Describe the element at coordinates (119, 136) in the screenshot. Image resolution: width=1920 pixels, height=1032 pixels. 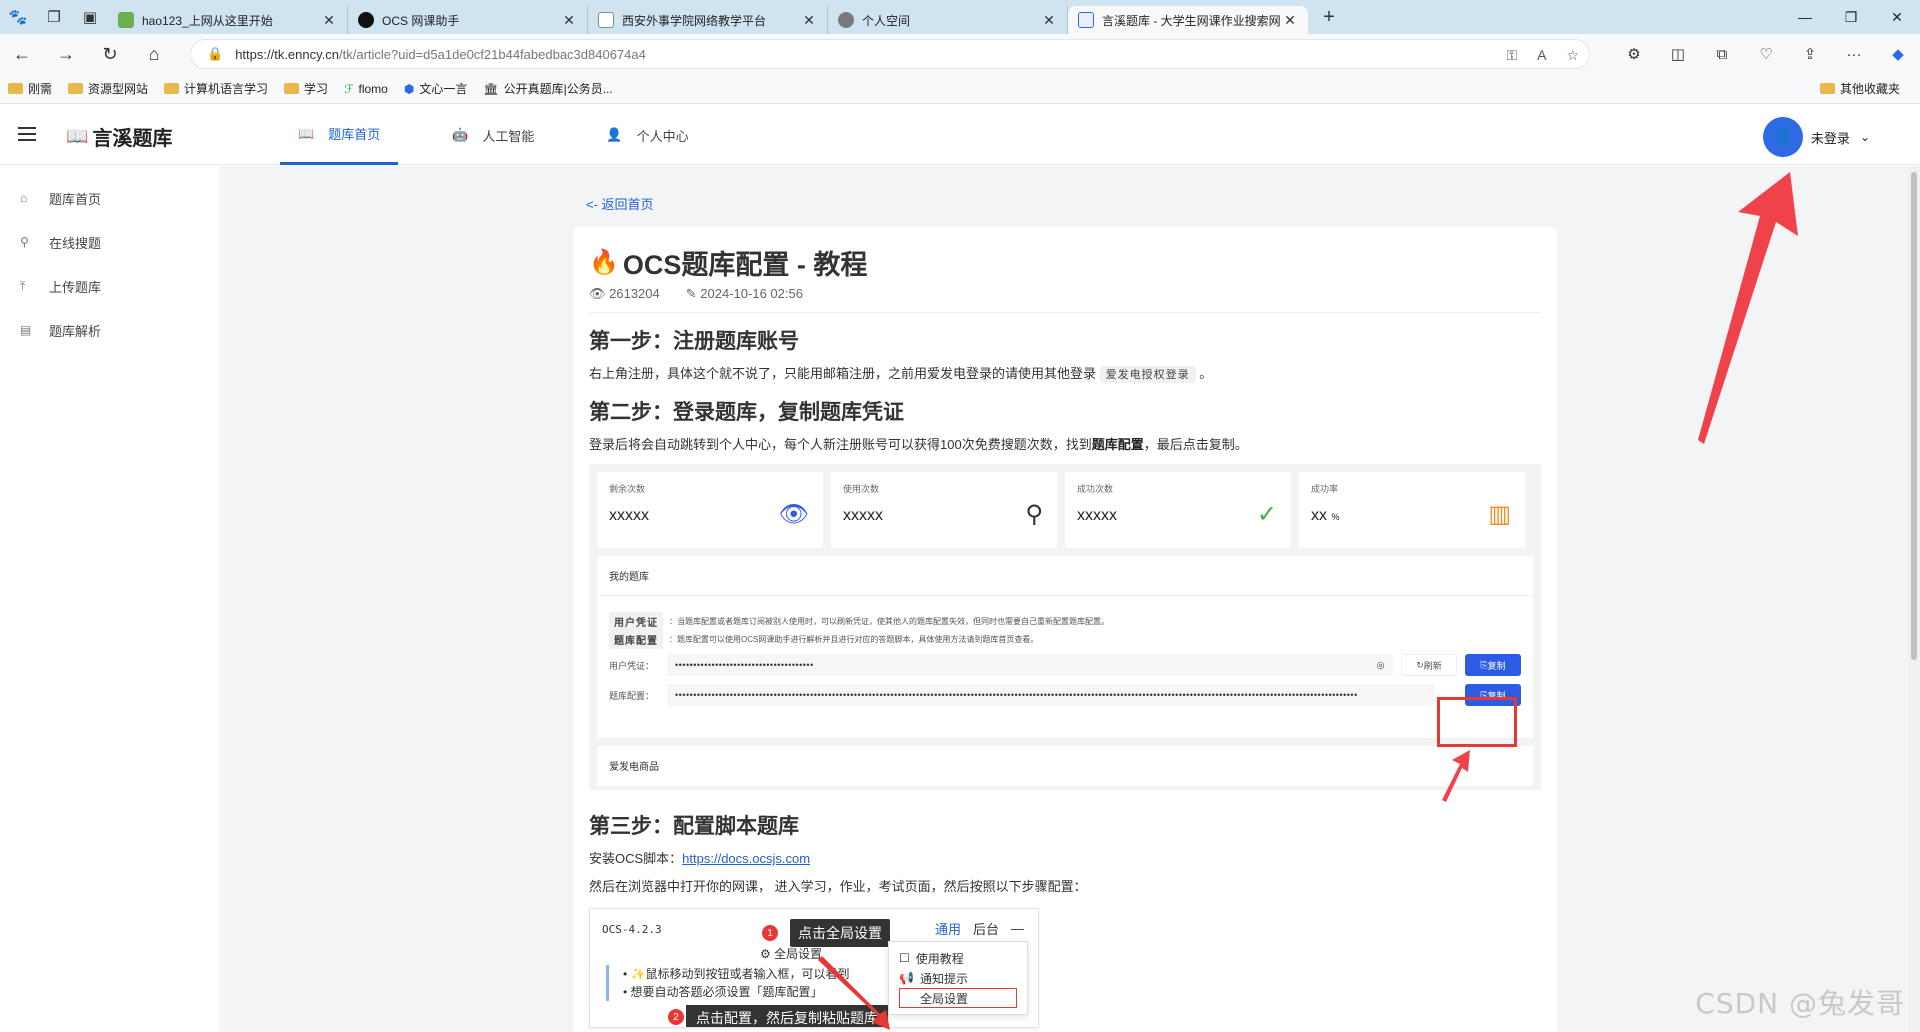
I see `site-logo: 📖 言溪题库` at that location.